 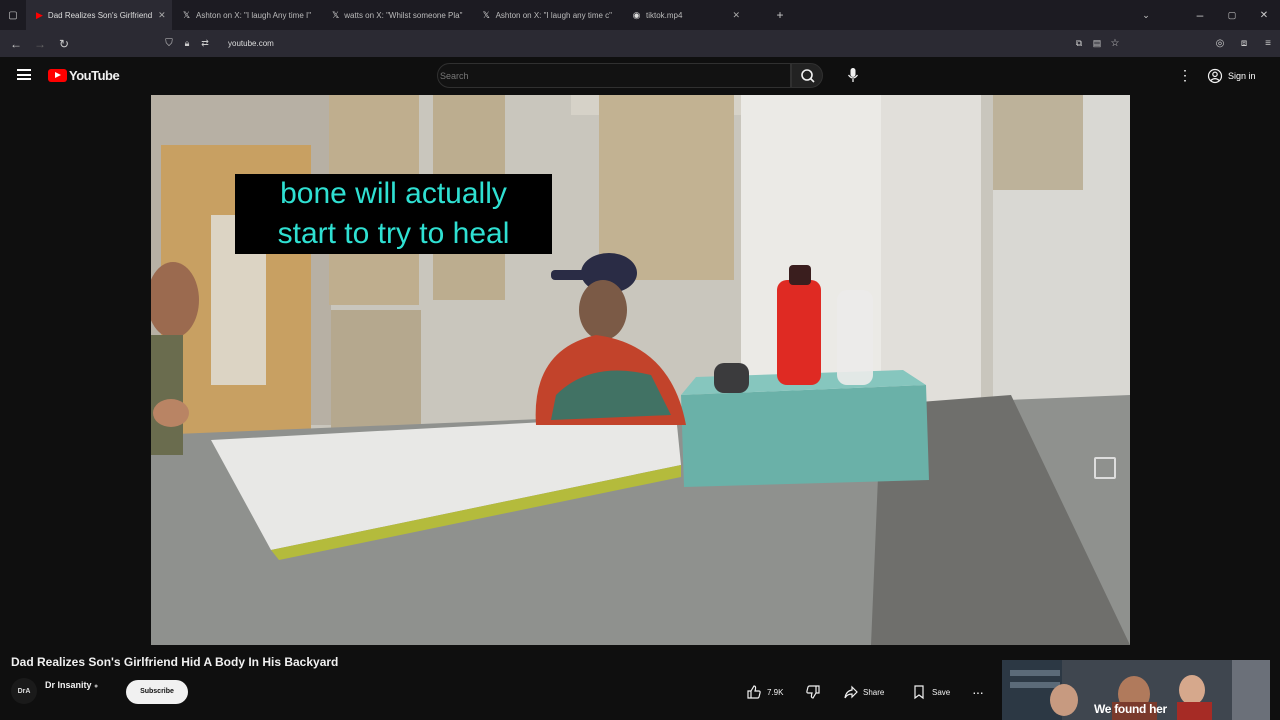 I want to click on tab-label: tiktok.mp4, so click(x=664, y=15).